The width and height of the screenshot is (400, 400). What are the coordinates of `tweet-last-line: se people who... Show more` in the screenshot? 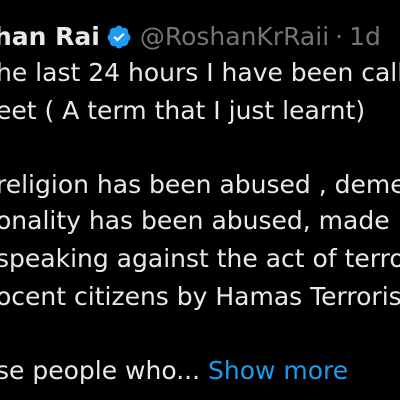 It's located at (174, 371).